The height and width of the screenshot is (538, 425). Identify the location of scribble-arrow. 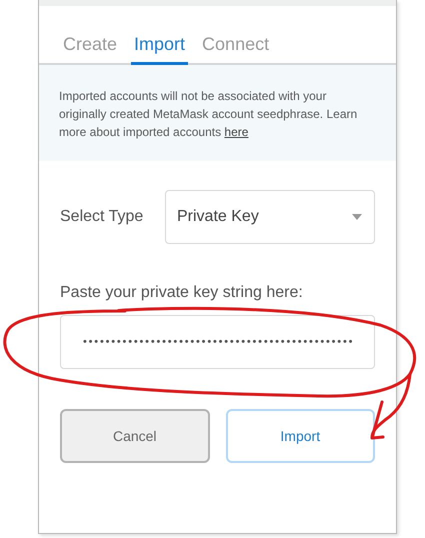
(391, 406).